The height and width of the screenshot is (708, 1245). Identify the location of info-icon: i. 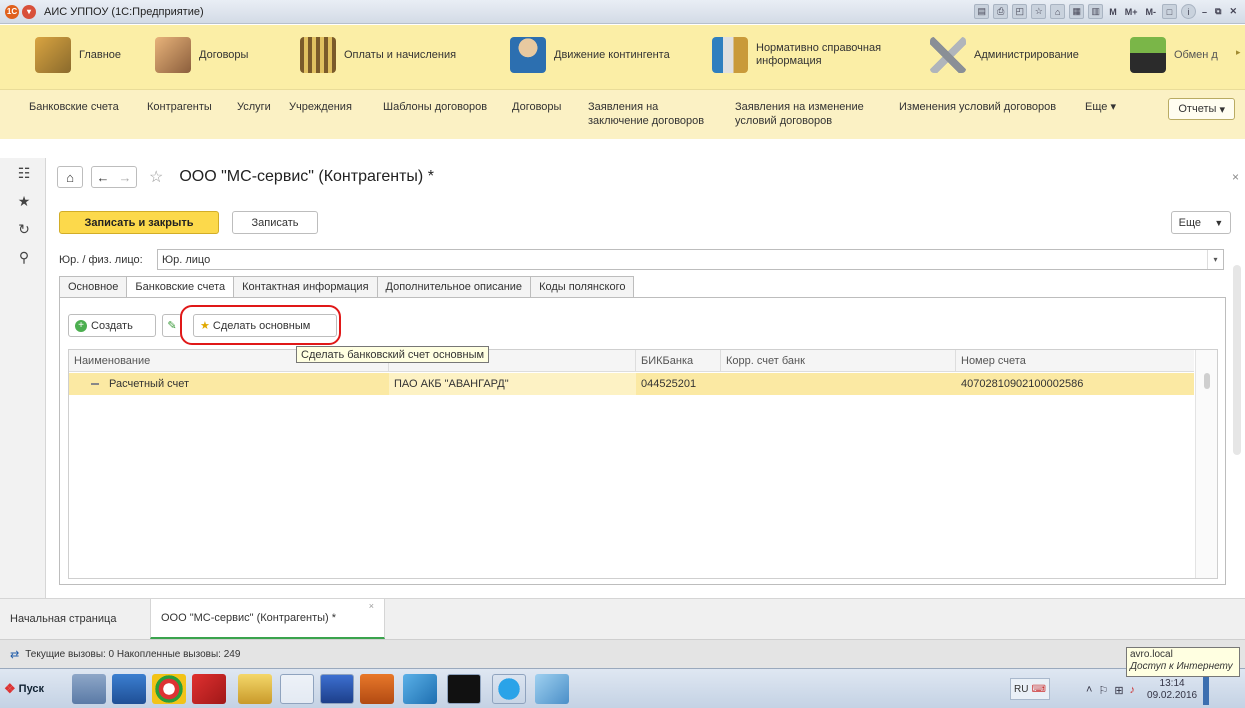
(1188, 11).